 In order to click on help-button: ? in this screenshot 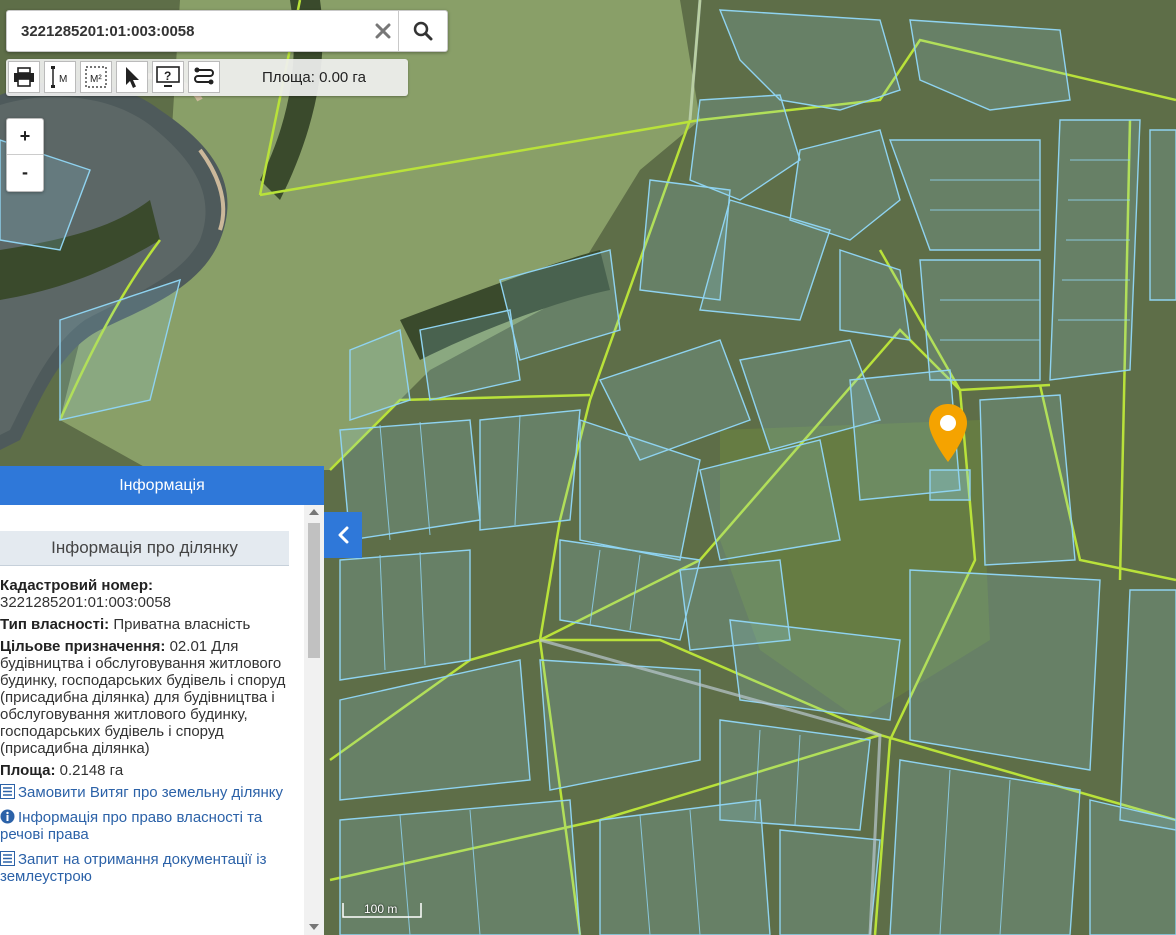, I will do `click(168, 77)`.